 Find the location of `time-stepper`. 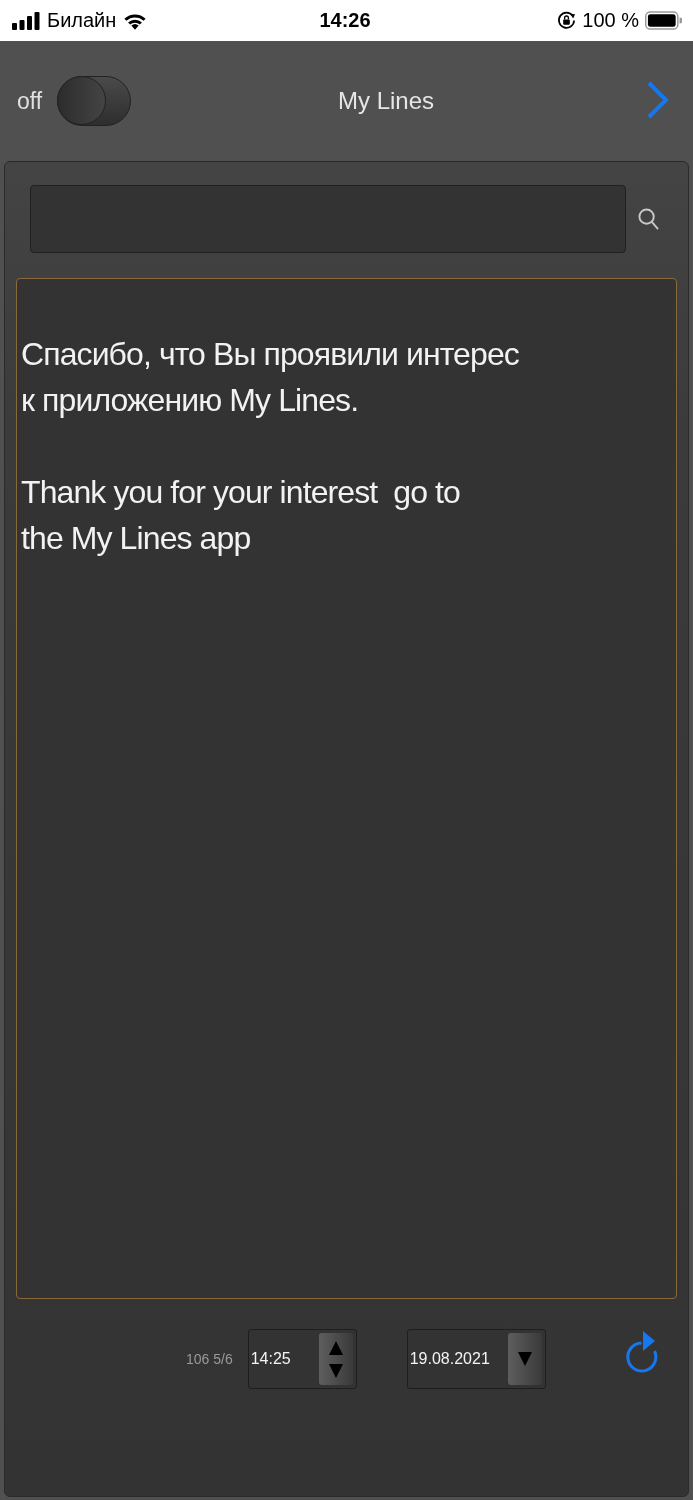

time-stepper is located at coordinates (335, 1359).